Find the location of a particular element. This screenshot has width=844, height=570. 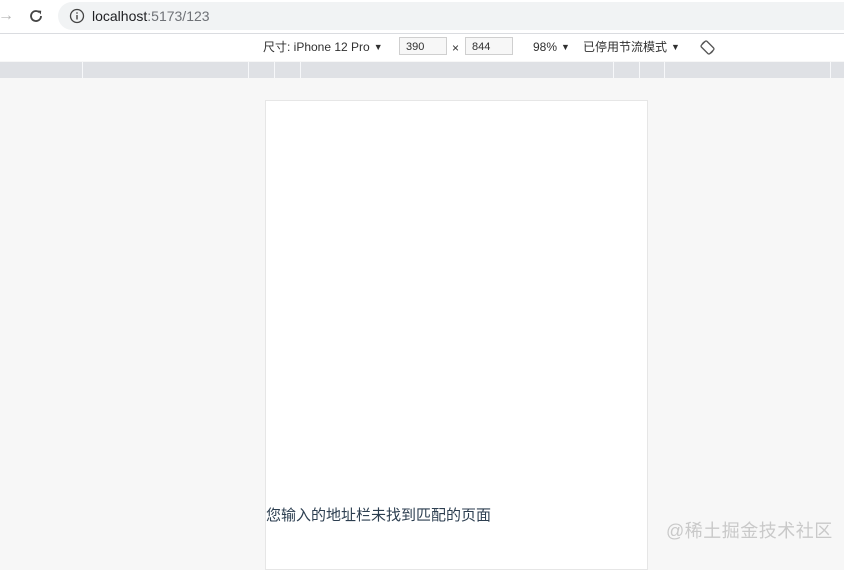

url-host: localhost is located at coordinates (120, 16).